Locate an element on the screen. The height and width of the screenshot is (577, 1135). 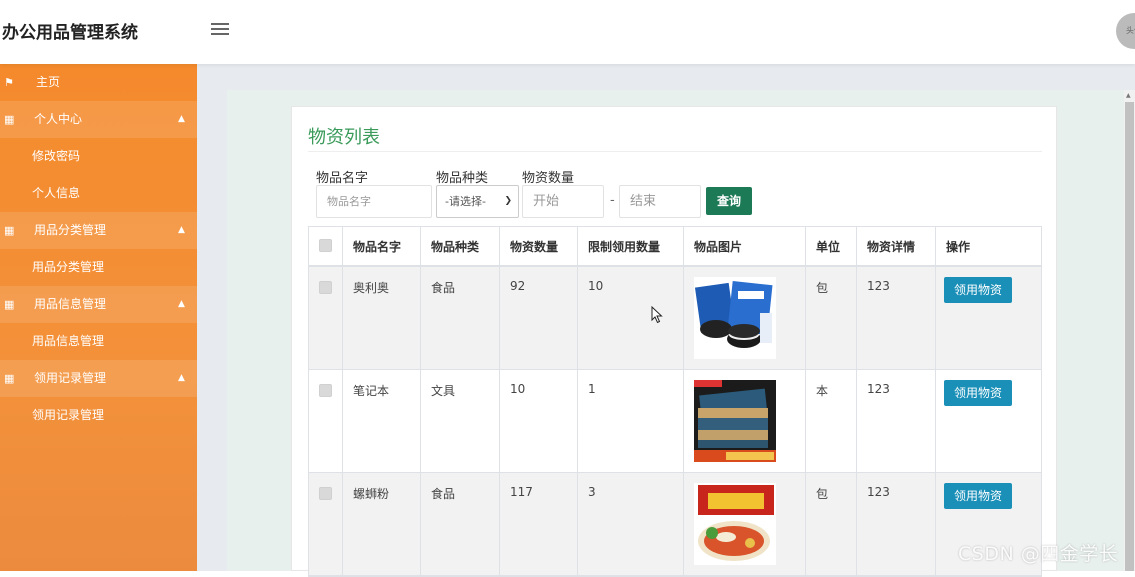
table-row: 螺蛳粉 食品 117 3 包 123 领用物资 is located at coordinates (675, 524).